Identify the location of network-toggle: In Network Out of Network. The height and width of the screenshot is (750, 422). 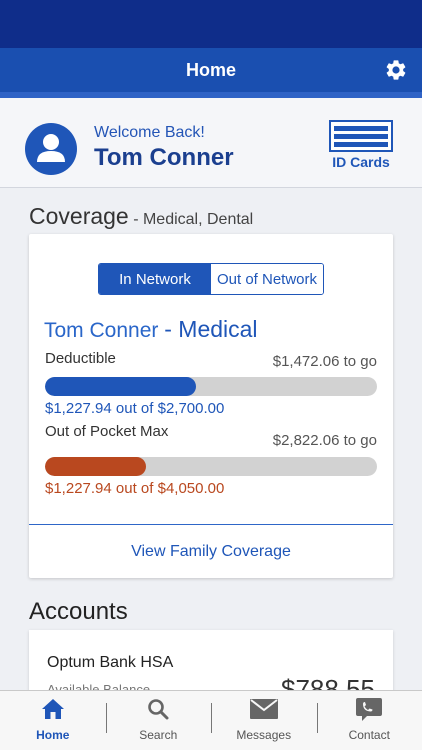
(211, 279).